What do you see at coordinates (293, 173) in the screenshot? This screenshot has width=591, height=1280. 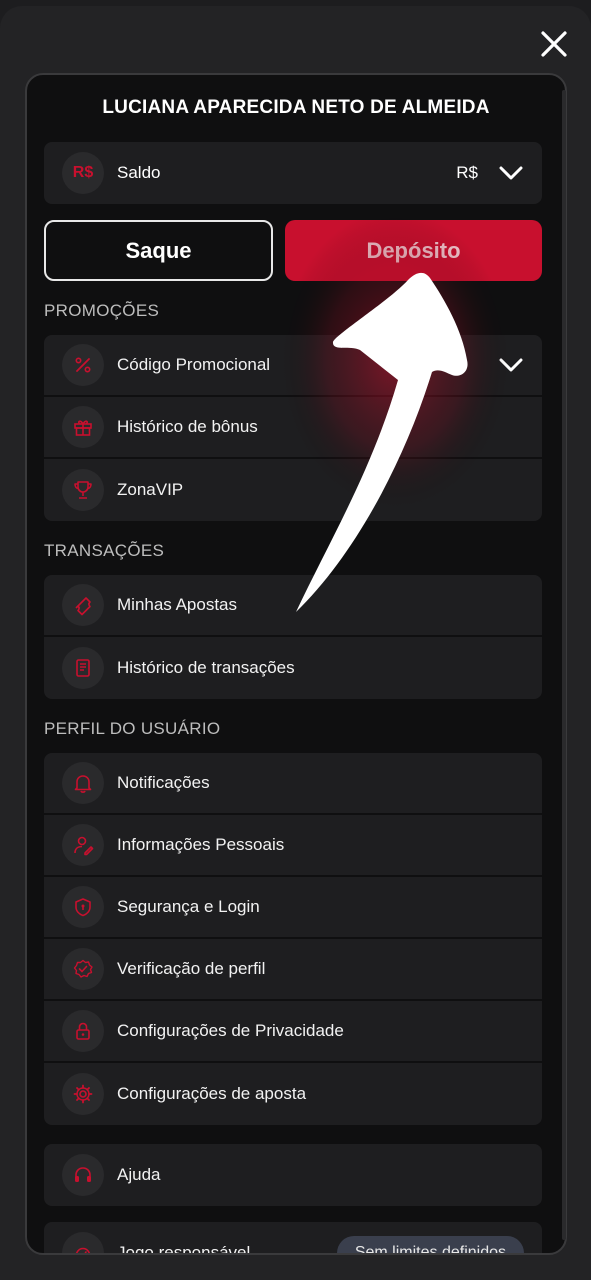 I see `balance-dropdown: R$ Saldo R$` at bounding box center [293, 173].